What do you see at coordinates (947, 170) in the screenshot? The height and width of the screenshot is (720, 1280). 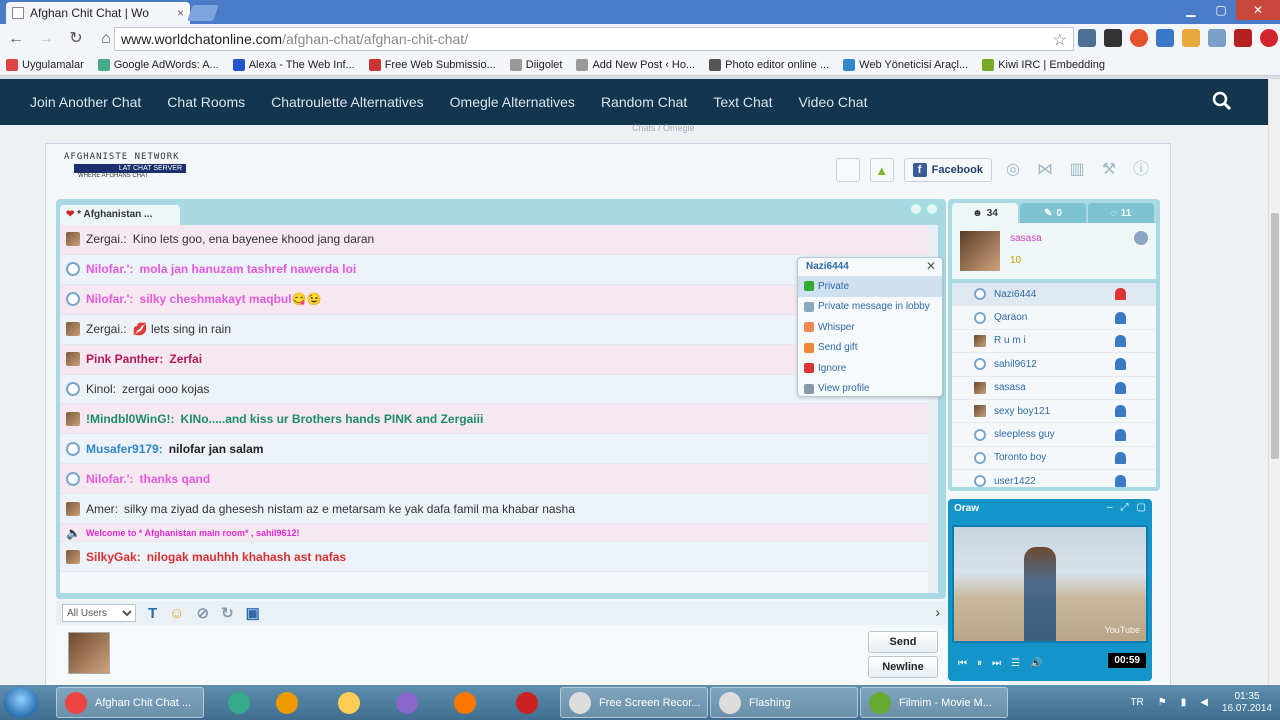 I see `facebook-button: f Facebook` at bounding box center [947, 170].